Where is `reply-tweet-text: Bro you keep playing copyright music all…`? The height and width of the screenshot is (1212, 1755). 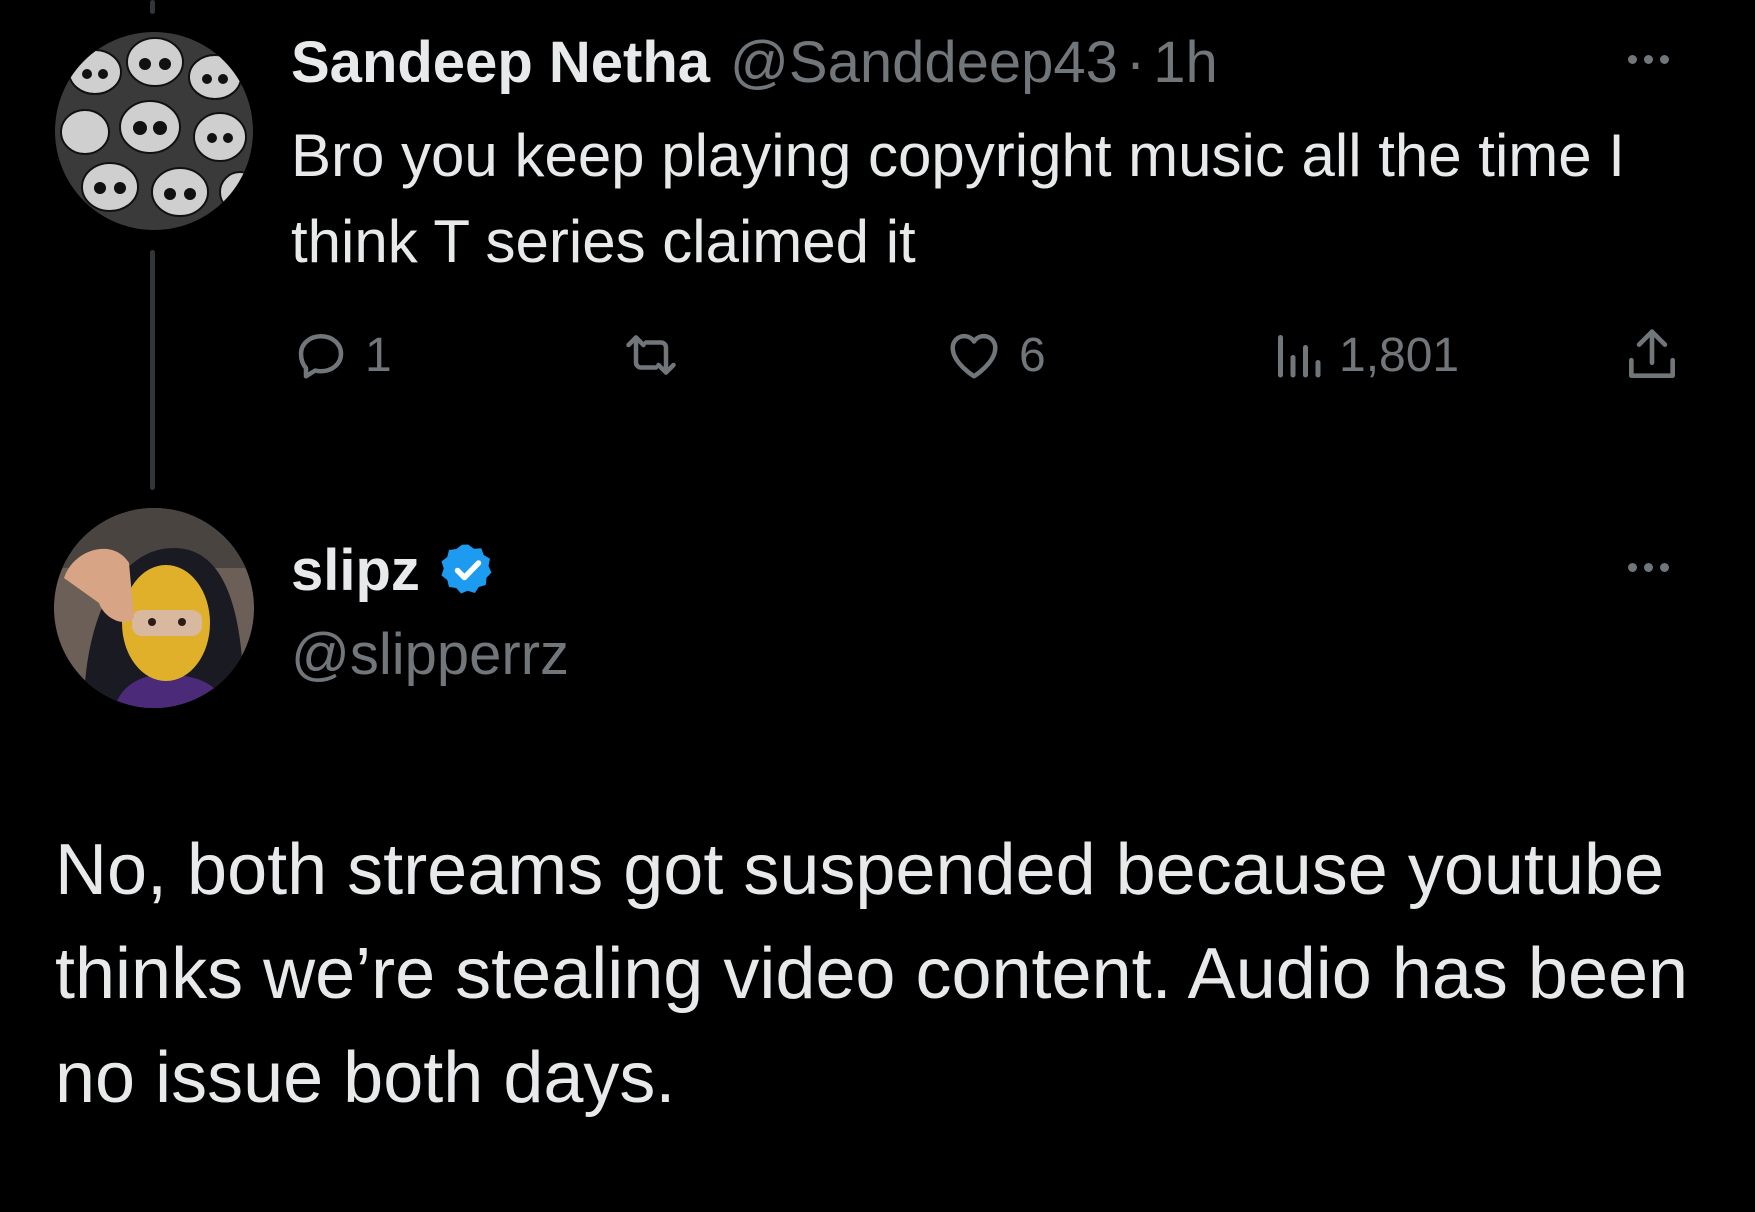
reply-tweet-text: Bro you keep playing copyright music all… is located at coordinates (958, 198).